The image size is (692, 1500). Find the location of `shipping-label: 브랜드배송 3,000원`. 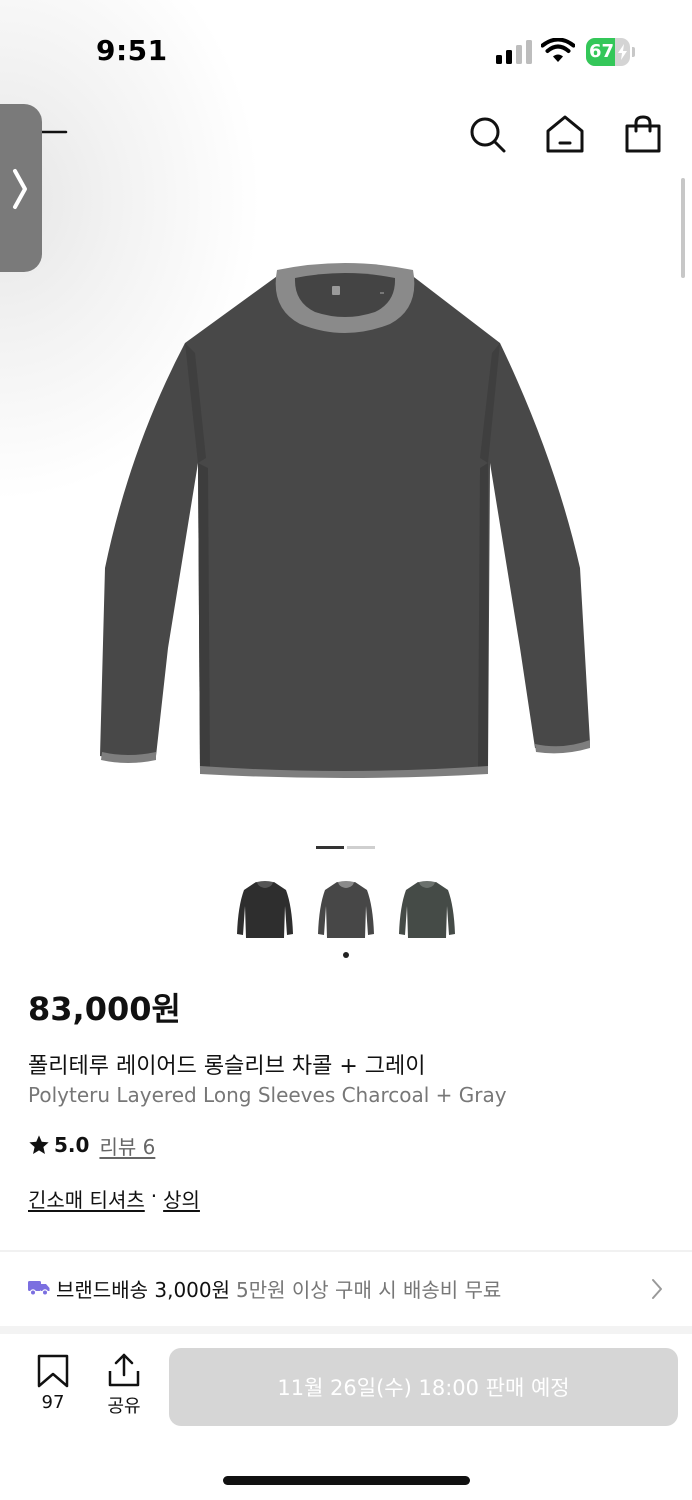

shipping-label: 브랜드배송 3,000원 is located at coordinates (143, 1289).